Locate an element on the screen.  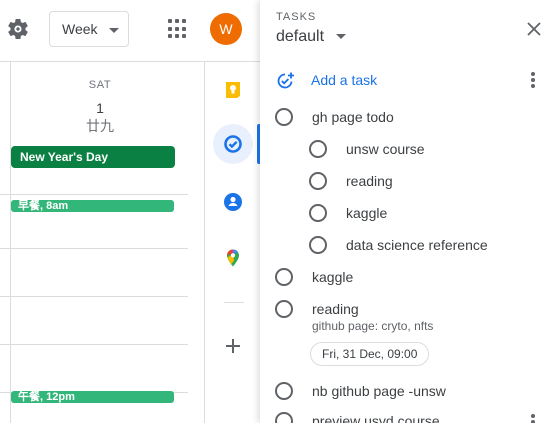
maps-icon is located at coordinates (233, 258).